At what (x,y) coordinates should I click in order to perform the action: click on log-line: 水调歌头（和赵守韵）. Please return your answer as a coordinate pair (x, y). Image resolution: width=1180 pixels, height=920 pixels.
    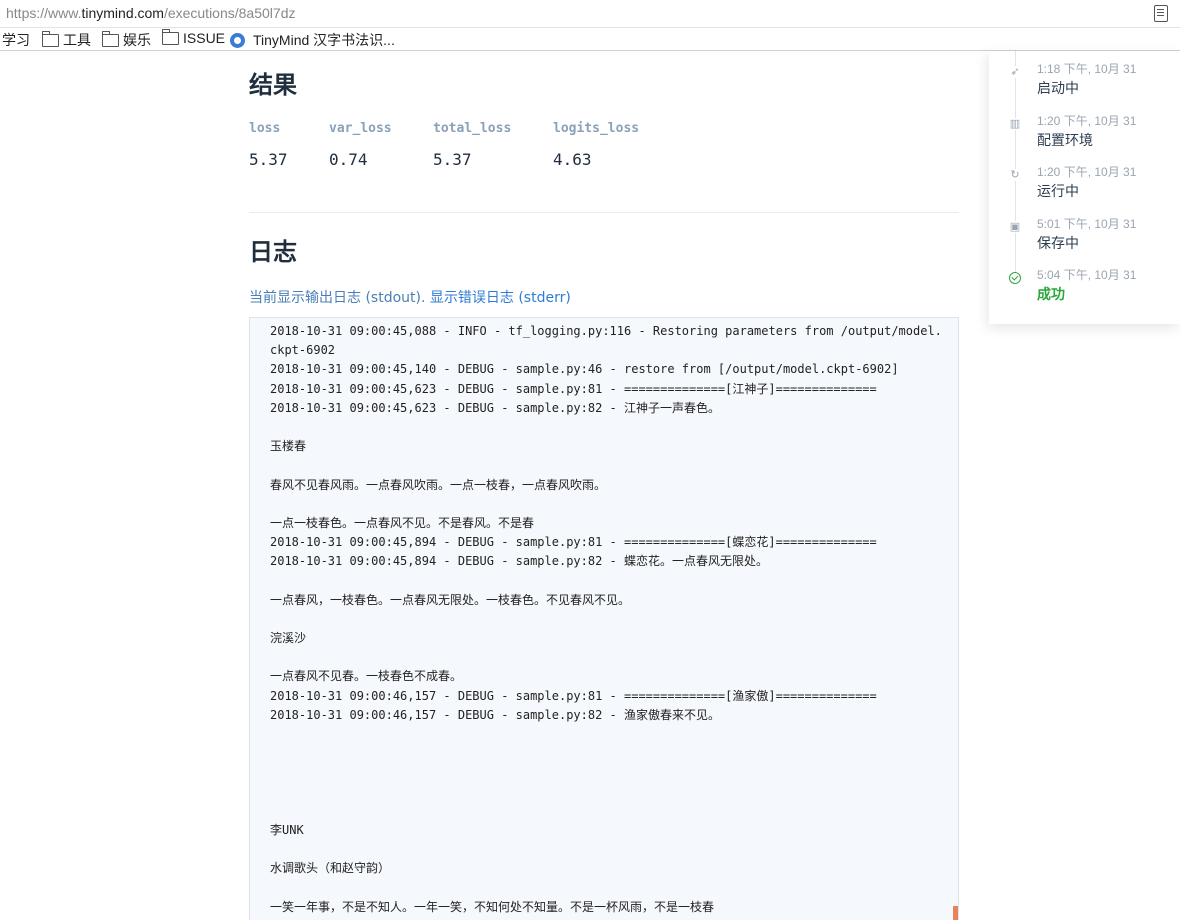
    Looking at the image, I should click on (330, 868).